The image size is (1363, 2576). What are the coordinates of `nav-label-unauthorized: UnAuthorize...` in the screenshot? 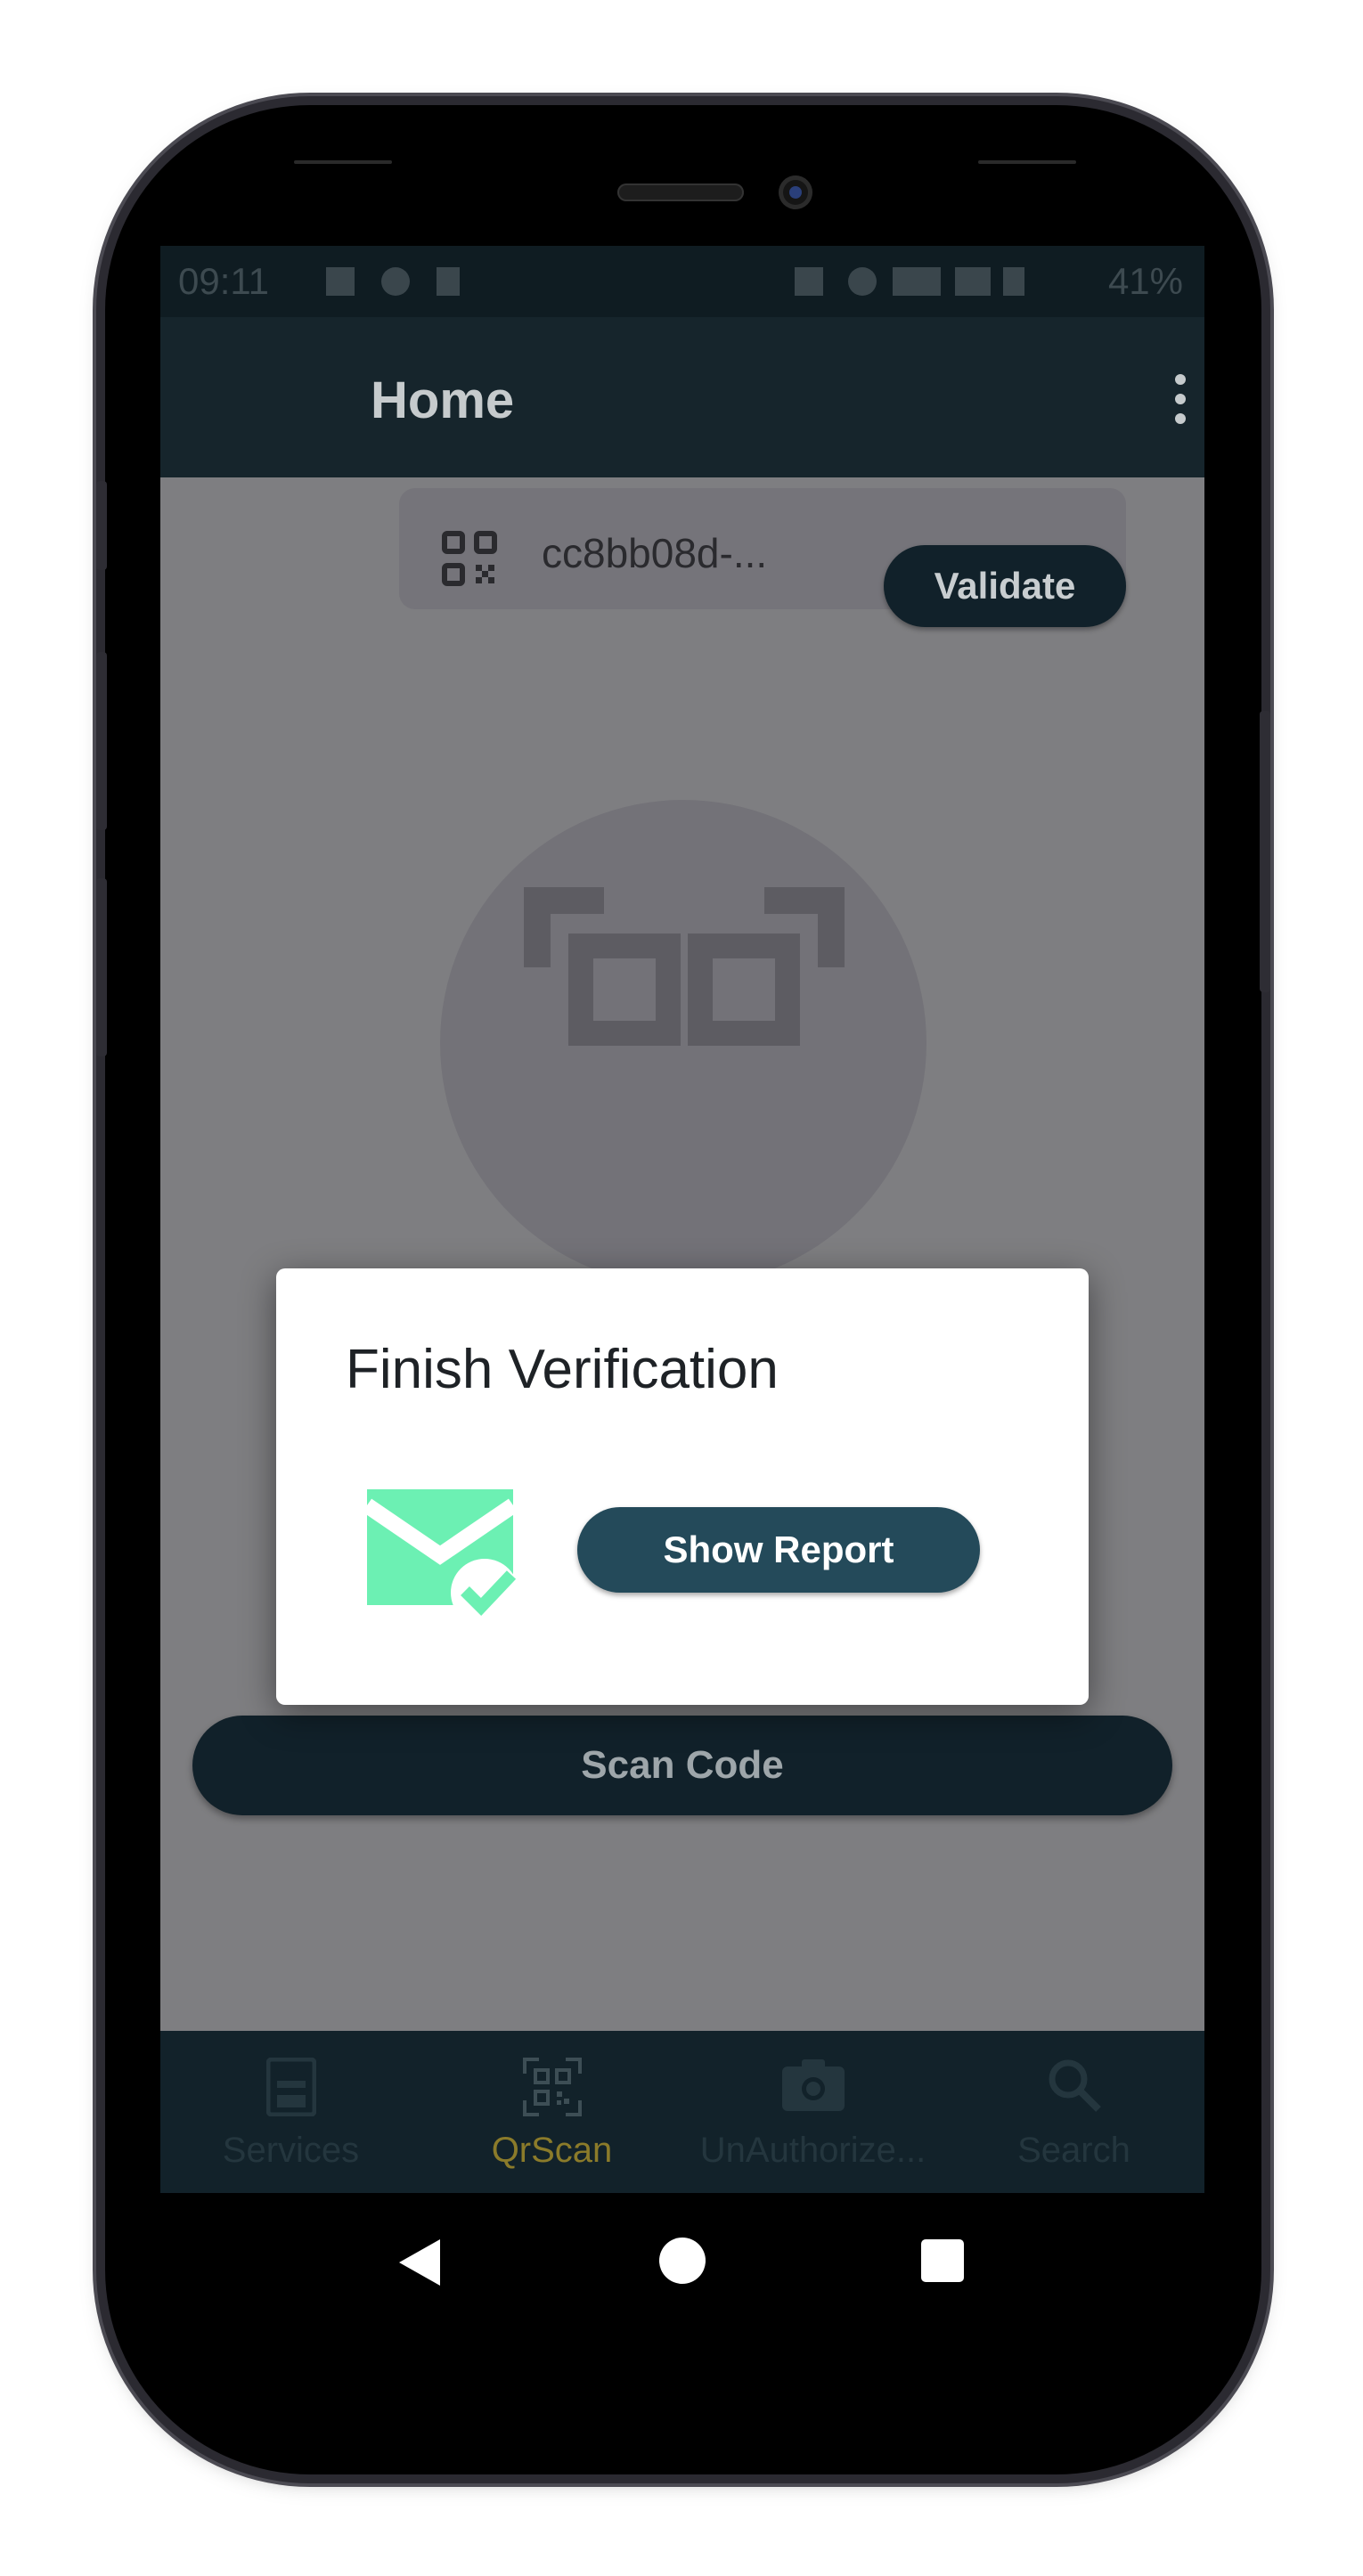 It's located at (813, 2151).